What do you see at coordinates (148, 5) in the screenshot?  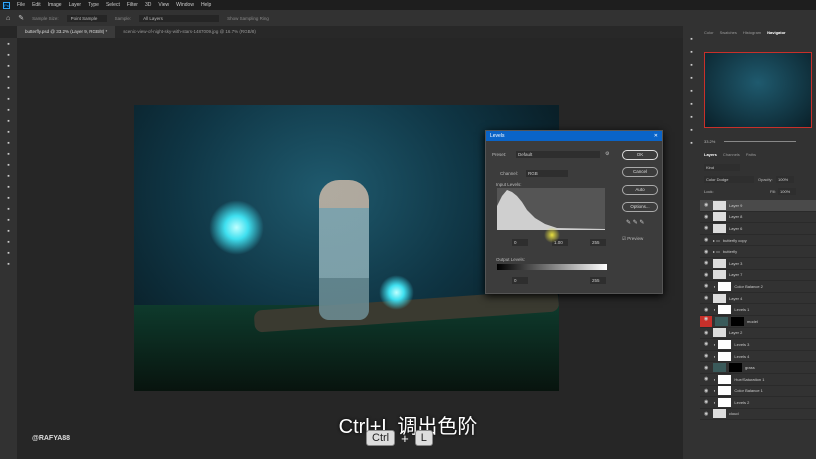 I see `menu-3d: 3D` at bounding box center [148, 5].